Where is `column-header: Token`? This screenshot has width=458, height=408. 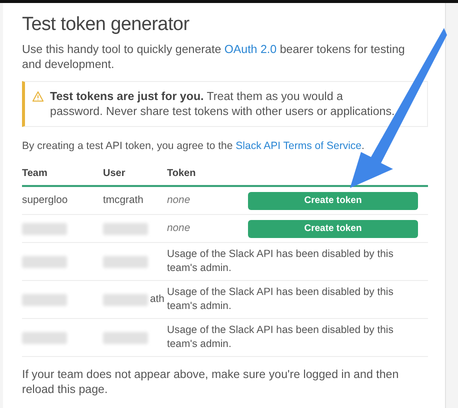 column-header: Token is located at coordinates (182, 173).